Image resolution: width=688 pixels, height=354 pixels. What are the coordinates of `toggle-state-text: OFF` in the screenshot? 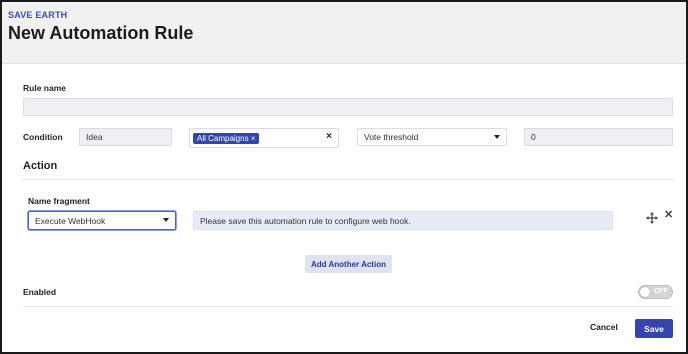 It's located at (661, 291).